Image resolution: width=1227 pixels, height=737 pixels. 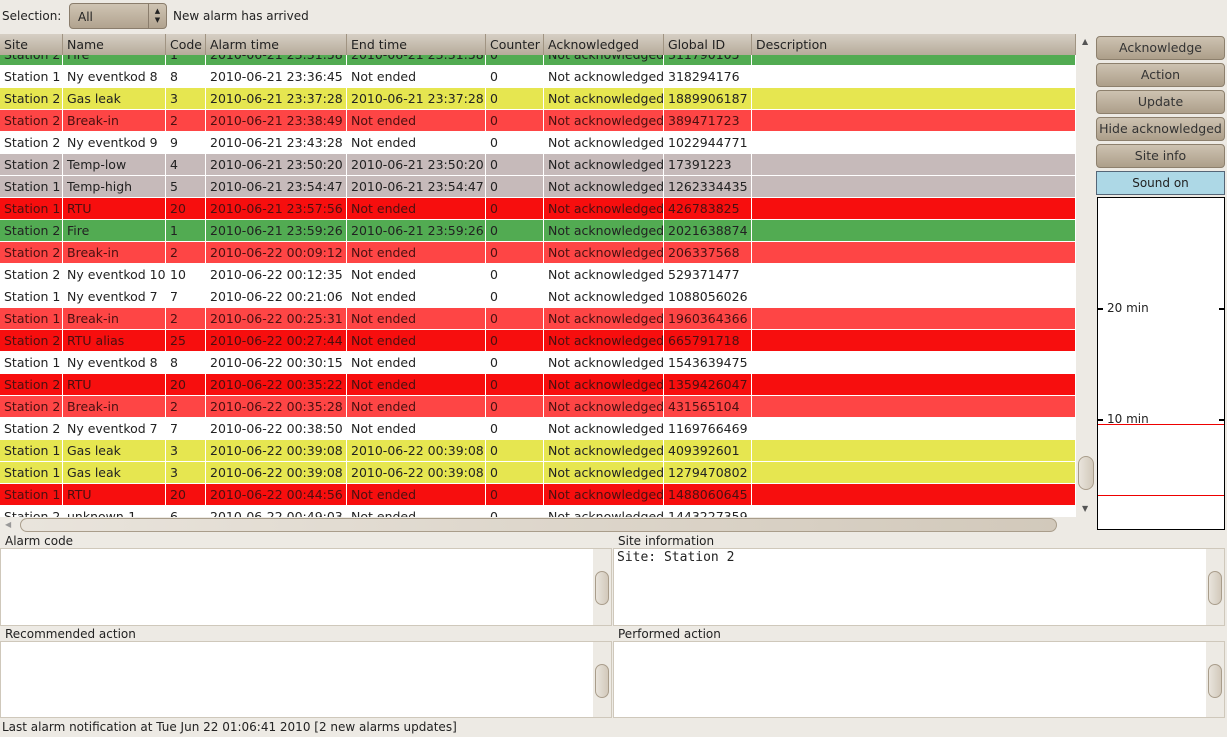 I want to click on recommended-action-text, so click(x=306, y=679).